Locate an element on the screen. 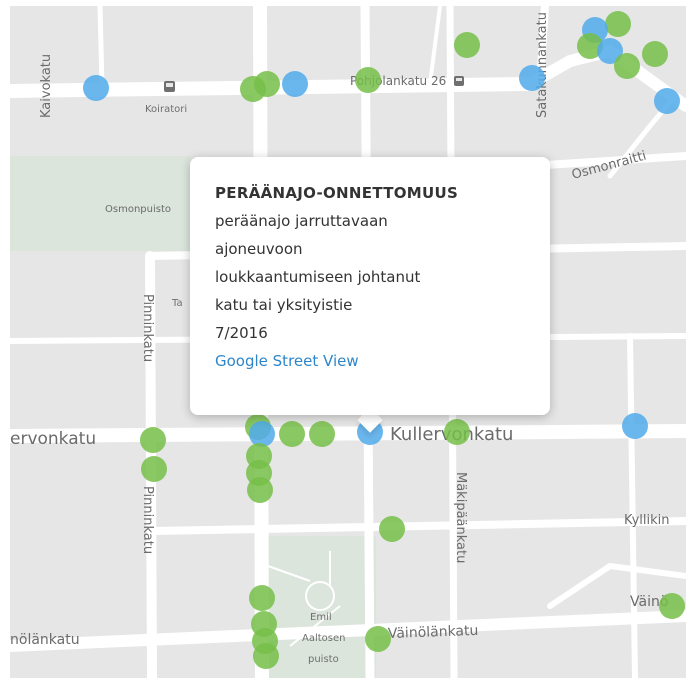  pohjolankatu-poi-icon is located at coordinates (459, 81).